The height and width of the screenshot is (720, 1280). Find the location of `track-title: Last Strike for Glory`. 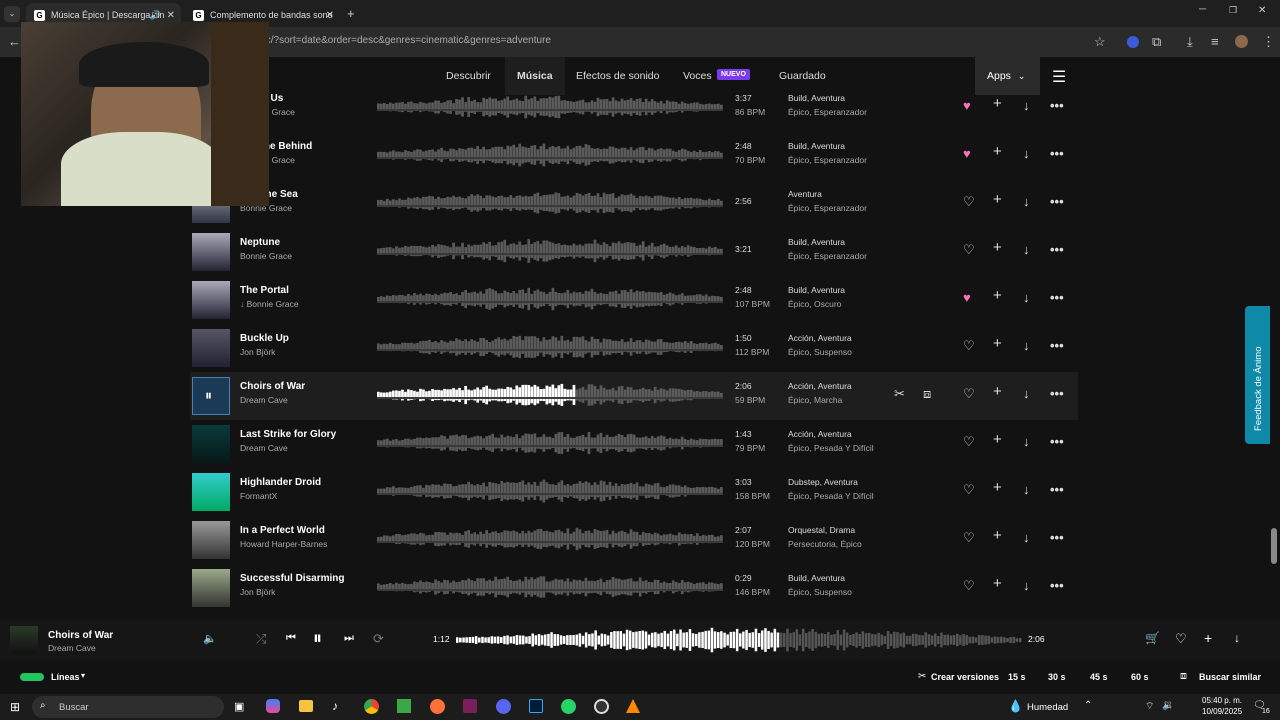

track-title: Last Strike for Glory is located at coordinates (288, 434).